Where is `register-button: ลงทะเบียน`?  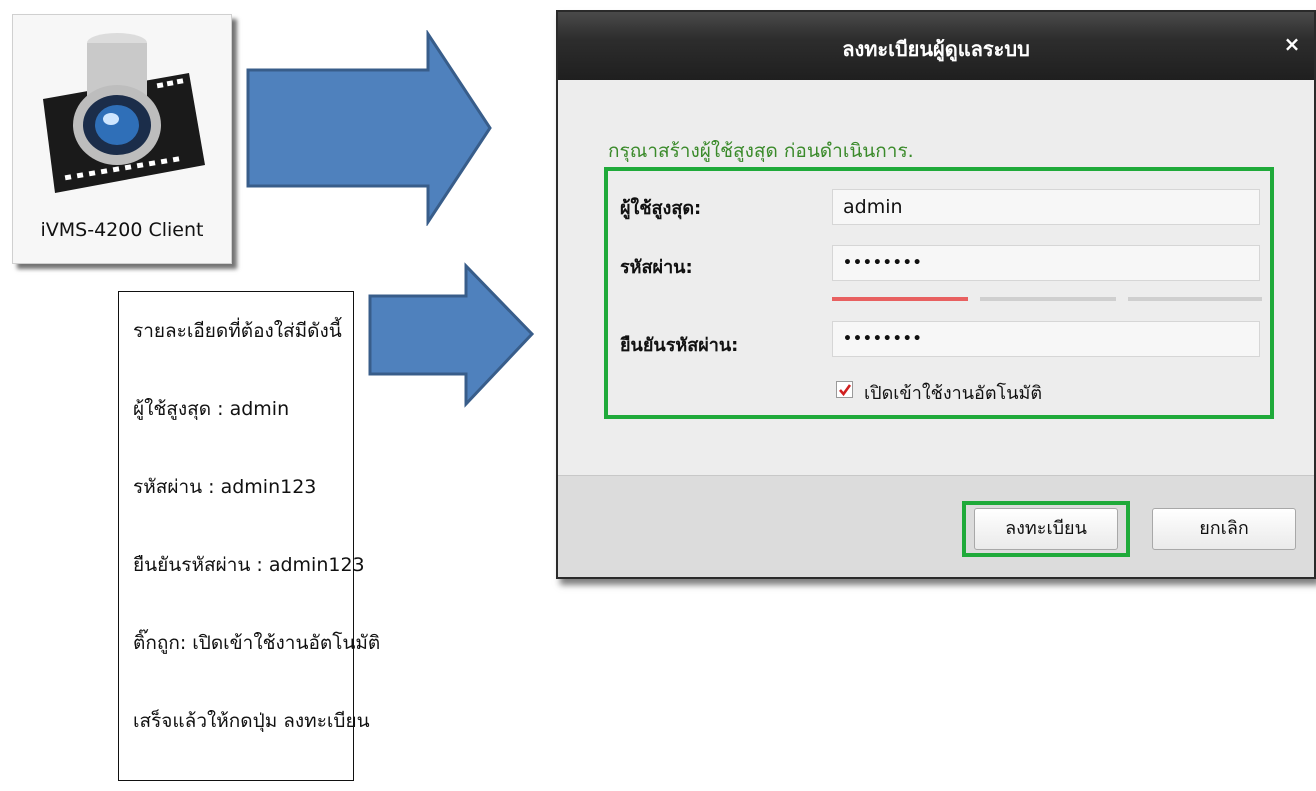 register-button: ลงทะเบียน is located at coordinates (1046, 529).